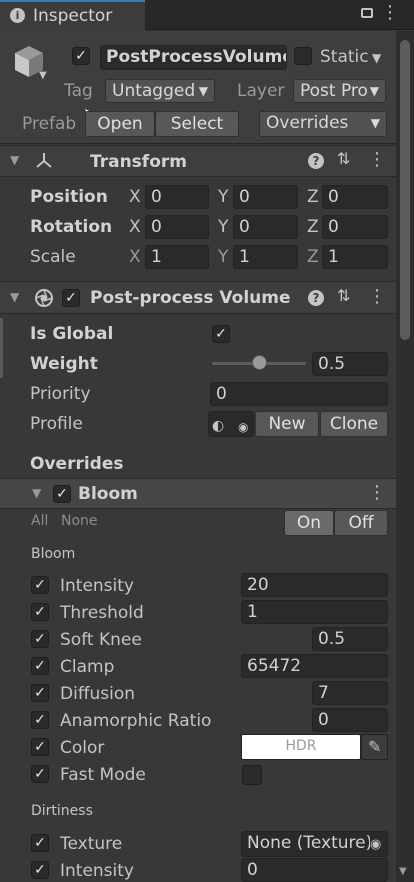 This screenshot has width=414, height=882. What do you see at coordinates (135, 257) in the screenshot?
I see `scale-x-axis: X` at bounding box center [135, 257].